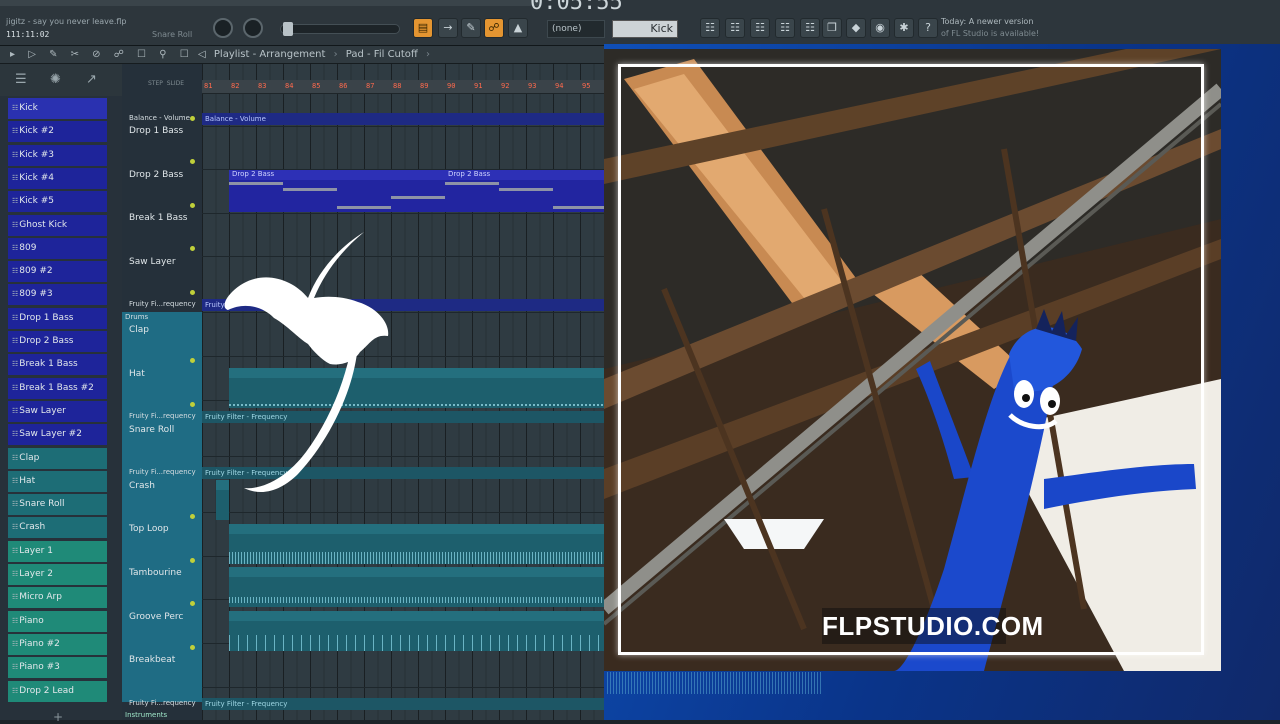 This screenshot has height=724, width=1280. I want to click on channel-item: Break 1 Bass #2, so click(57, 388).